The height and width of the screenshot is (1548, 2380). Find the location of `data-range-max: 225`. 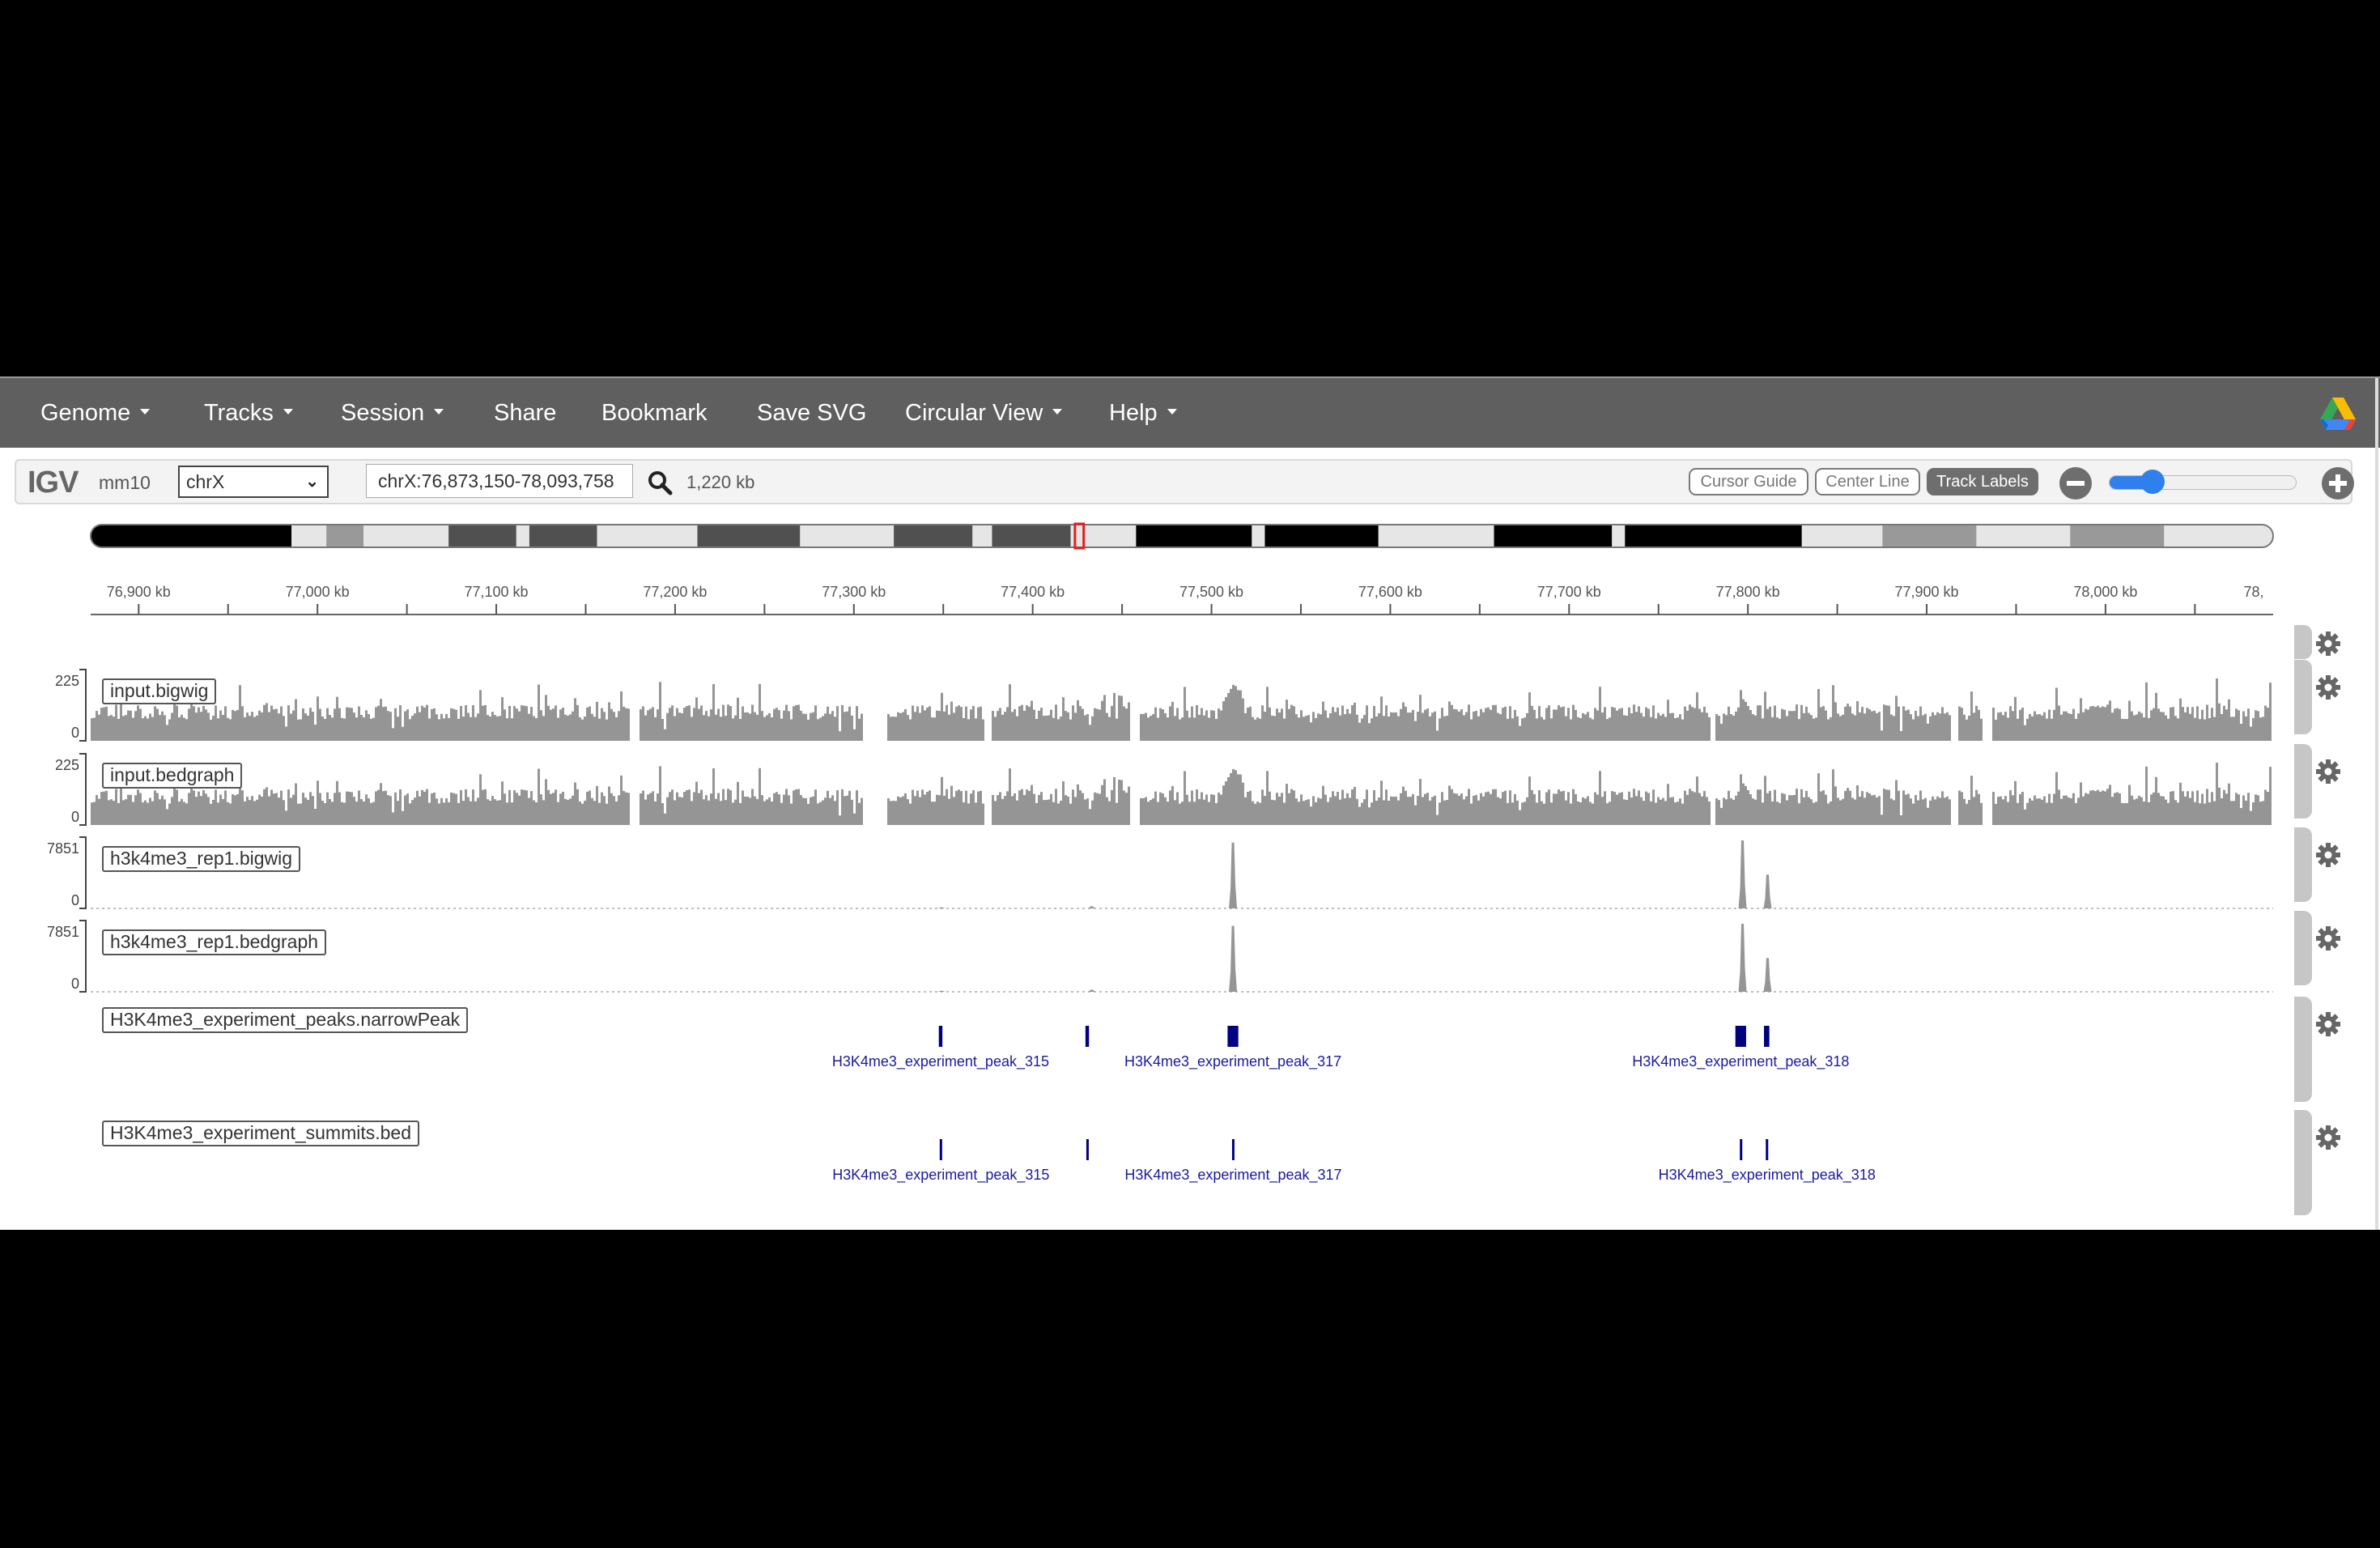

data-range-max: 225 is located at coordinates (67, 765).